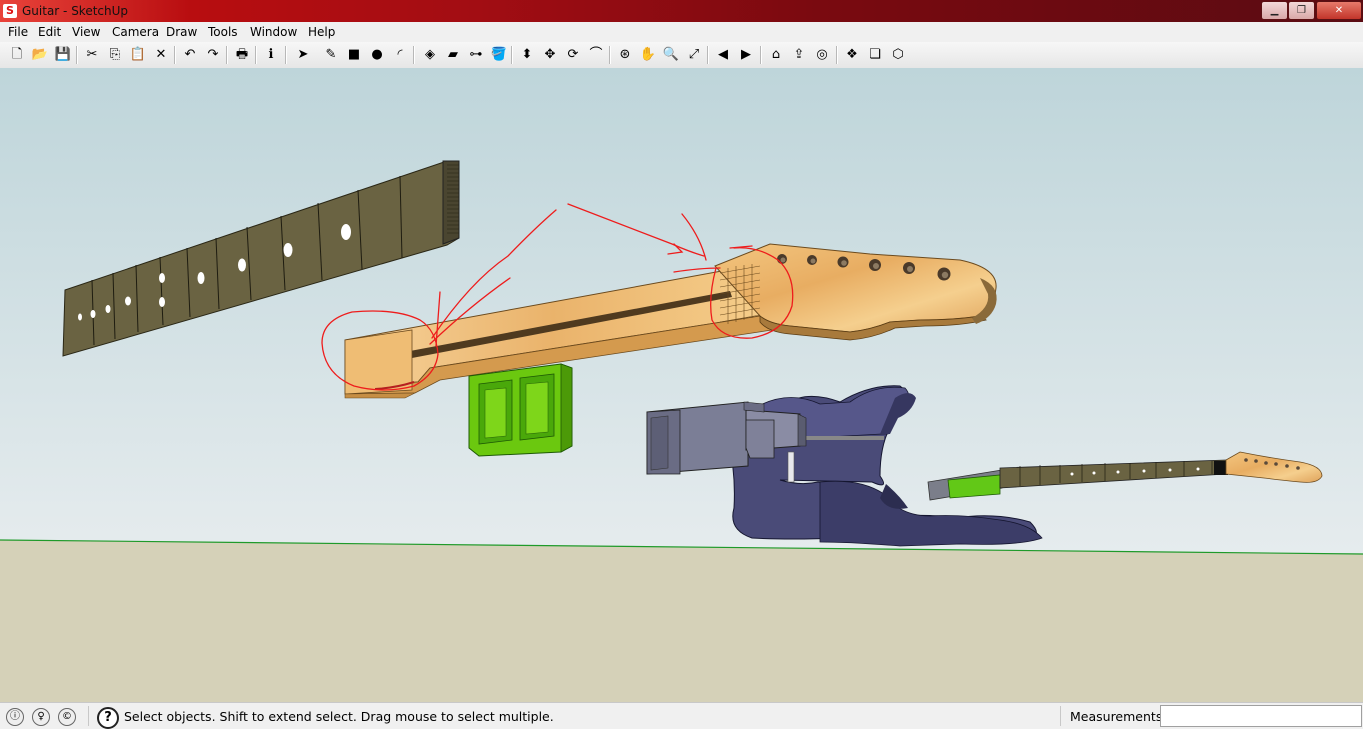 The image size is (1363, 729). Describe the element at coordinates (898, 55) in the screenshot. I see `extension-icon: ⬡` at that location.